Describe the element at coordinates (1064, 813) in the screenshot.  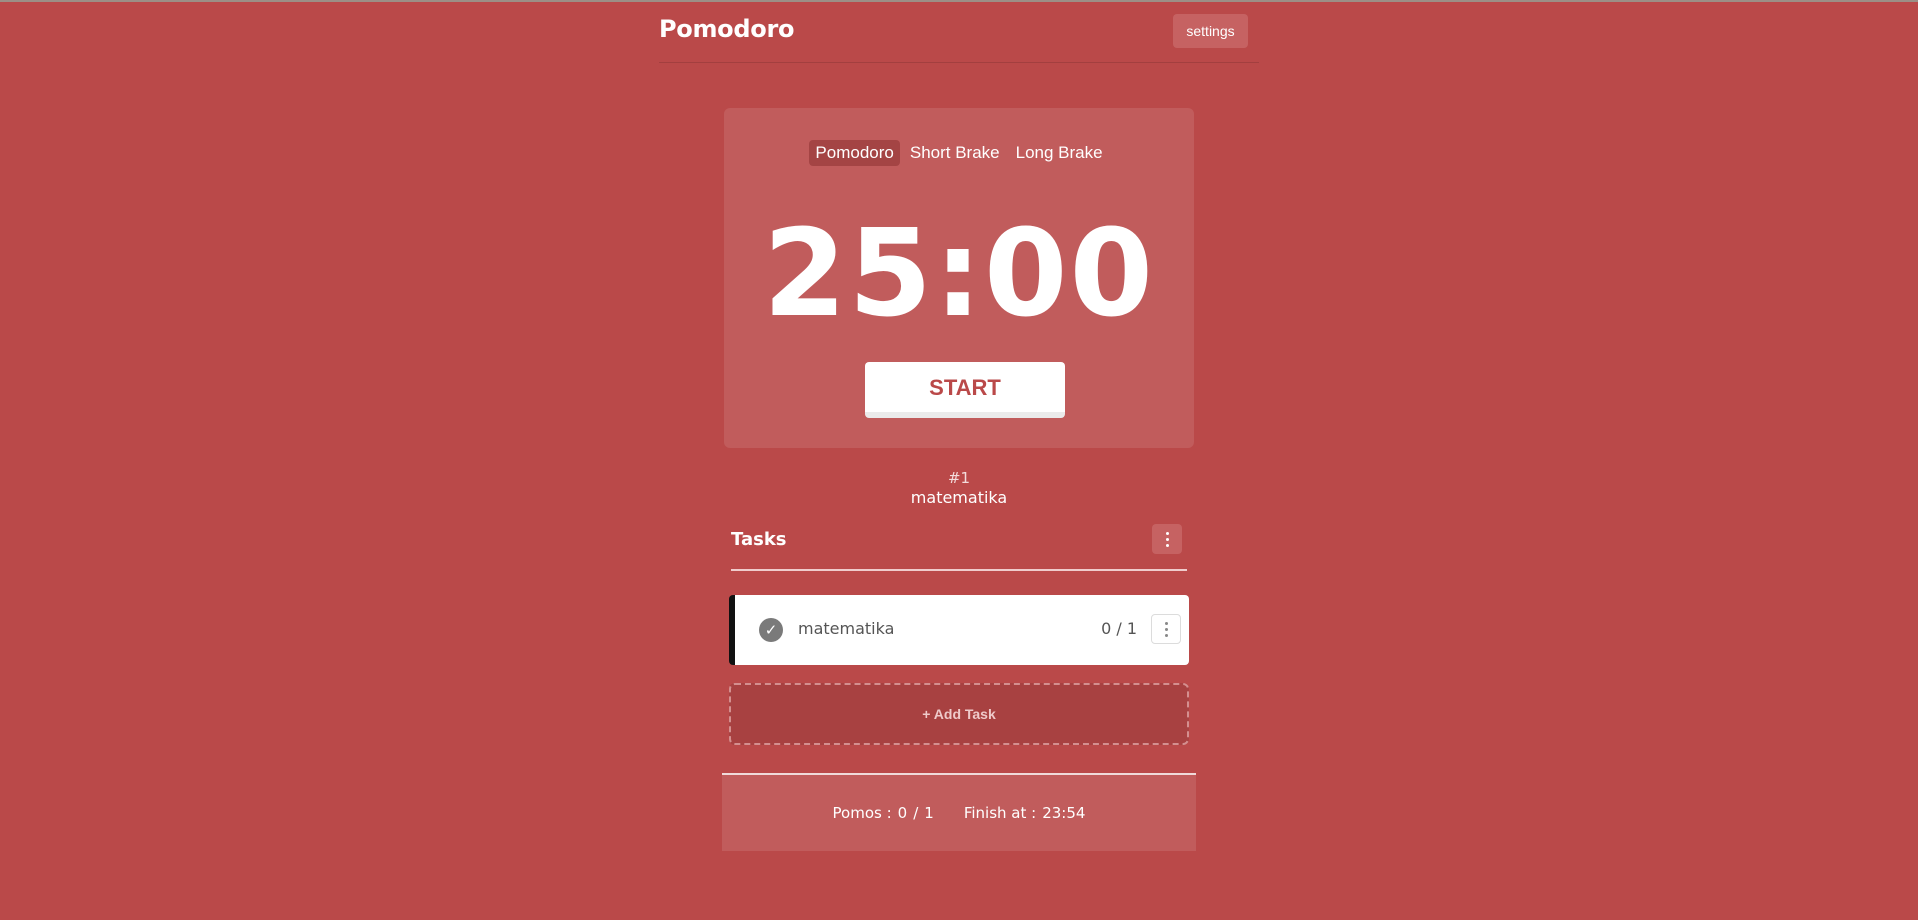
I see `finish-time: 23:54` at that location.